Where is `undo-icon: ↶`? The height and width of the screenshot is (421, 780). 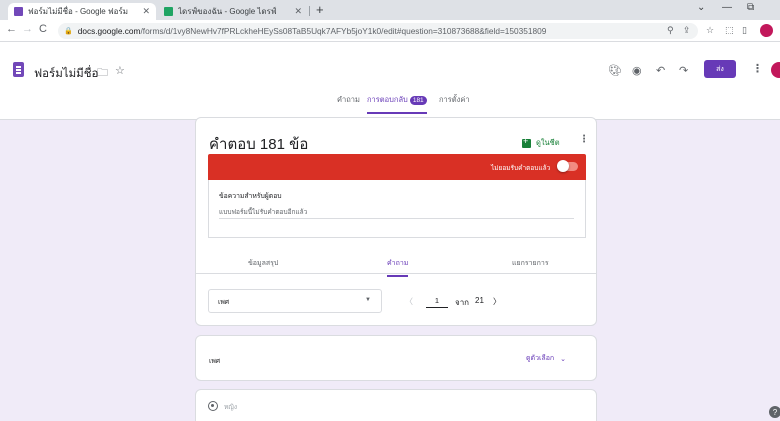
undo-icon: ↶ is located at coordinates (660, 70).